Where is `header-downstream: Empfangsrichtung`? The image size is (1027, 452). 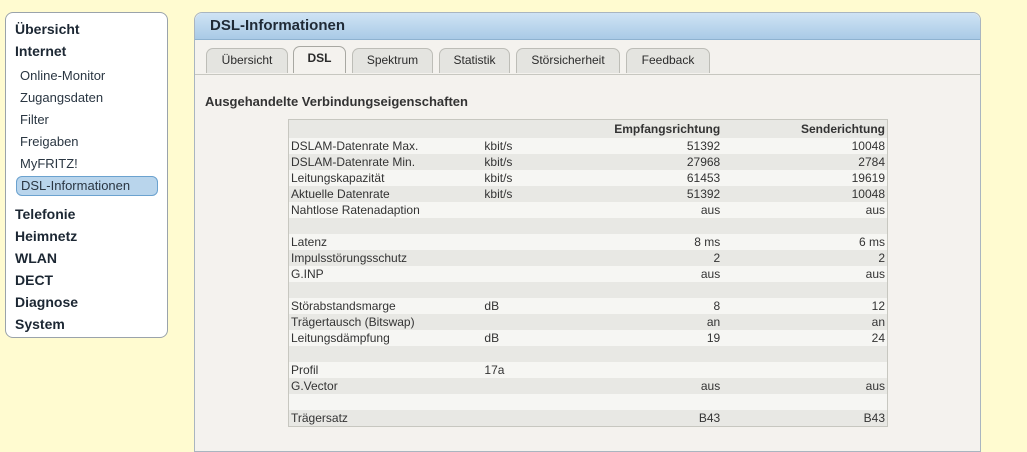 header-downstream: Empfangsrichtung is located at coordinates (658, 128).